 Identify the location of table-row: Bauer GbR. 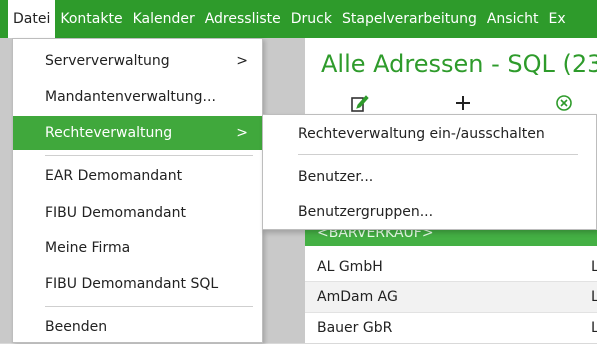
(457, 328).